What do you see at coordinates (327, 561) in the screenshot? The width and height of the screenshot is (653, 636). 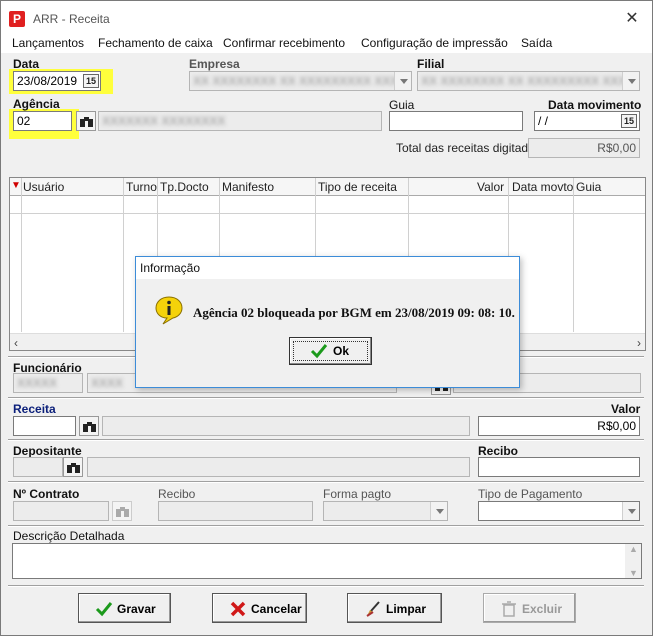 I see `descricao-textarea: ▲ ▼` at bounding box center [327, 561].